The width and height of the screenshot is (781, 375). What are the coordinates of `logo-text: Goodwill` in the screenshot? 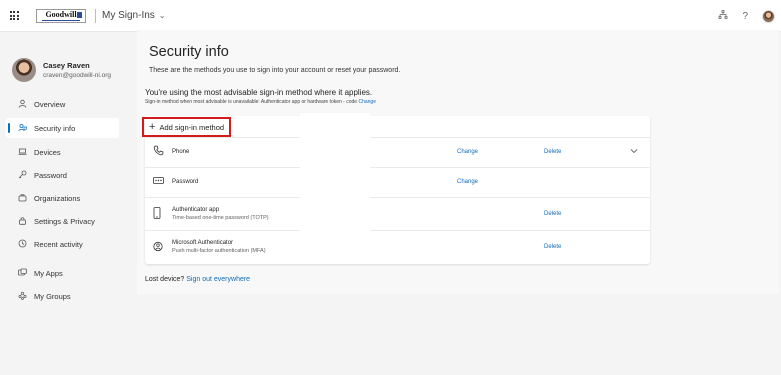 It's located at (61, 14).